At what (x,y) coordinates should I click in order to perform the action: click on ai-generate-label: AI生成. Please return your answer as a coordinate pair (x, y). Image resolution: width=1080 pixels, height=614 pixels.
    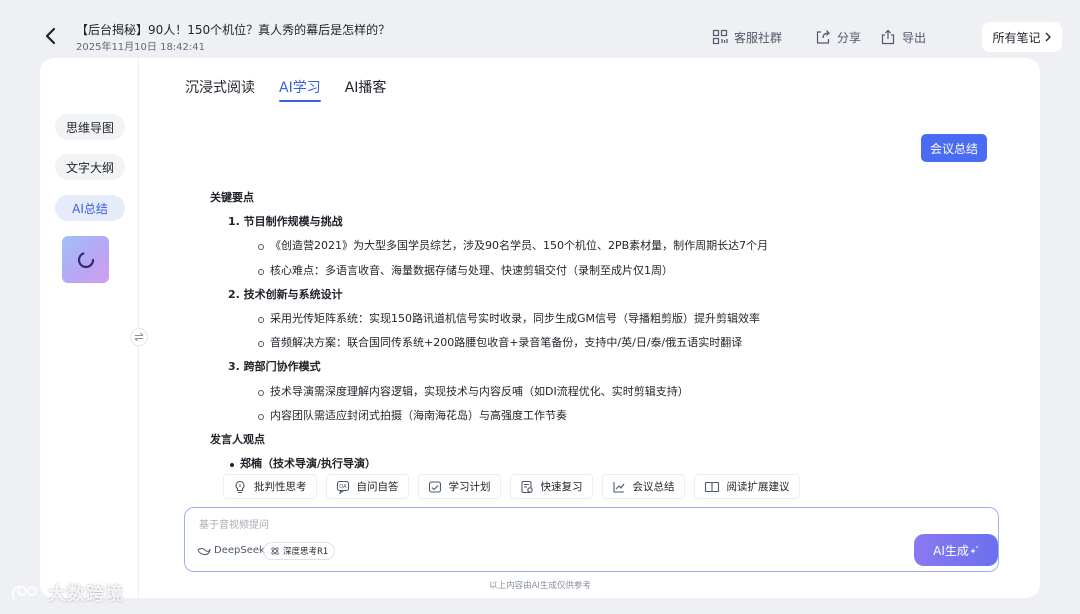
    Looking at the image, I should click on (951, 550).